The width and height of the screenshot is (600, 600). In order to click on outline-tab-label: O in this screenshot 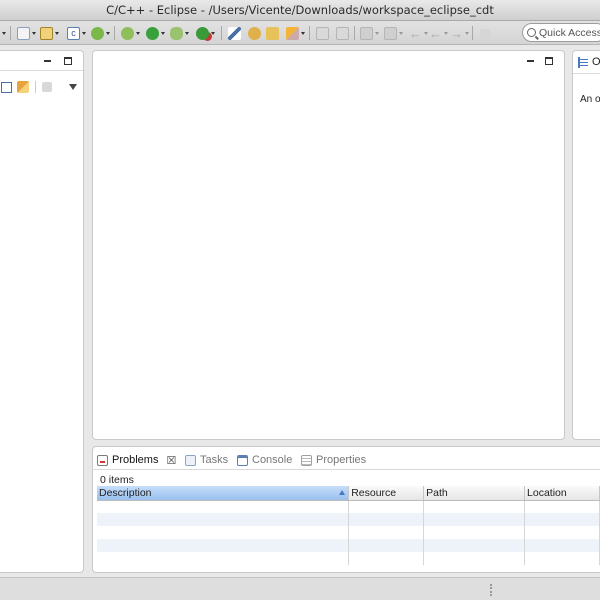, I will do `click(596, 62)`.